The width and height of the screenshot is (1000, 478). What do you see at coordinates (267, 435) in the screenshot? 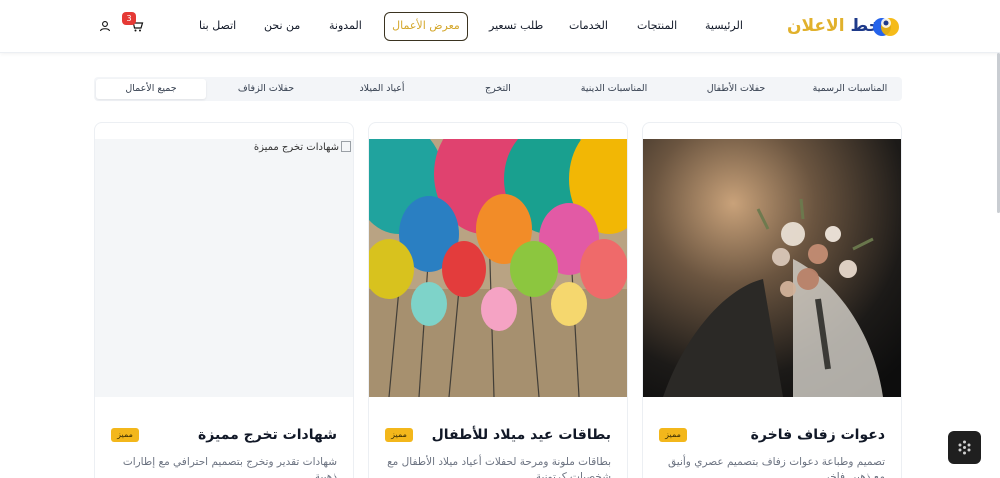
I see `card-title: شهادات تخرج مميزة` at bounding box center [267, 435].